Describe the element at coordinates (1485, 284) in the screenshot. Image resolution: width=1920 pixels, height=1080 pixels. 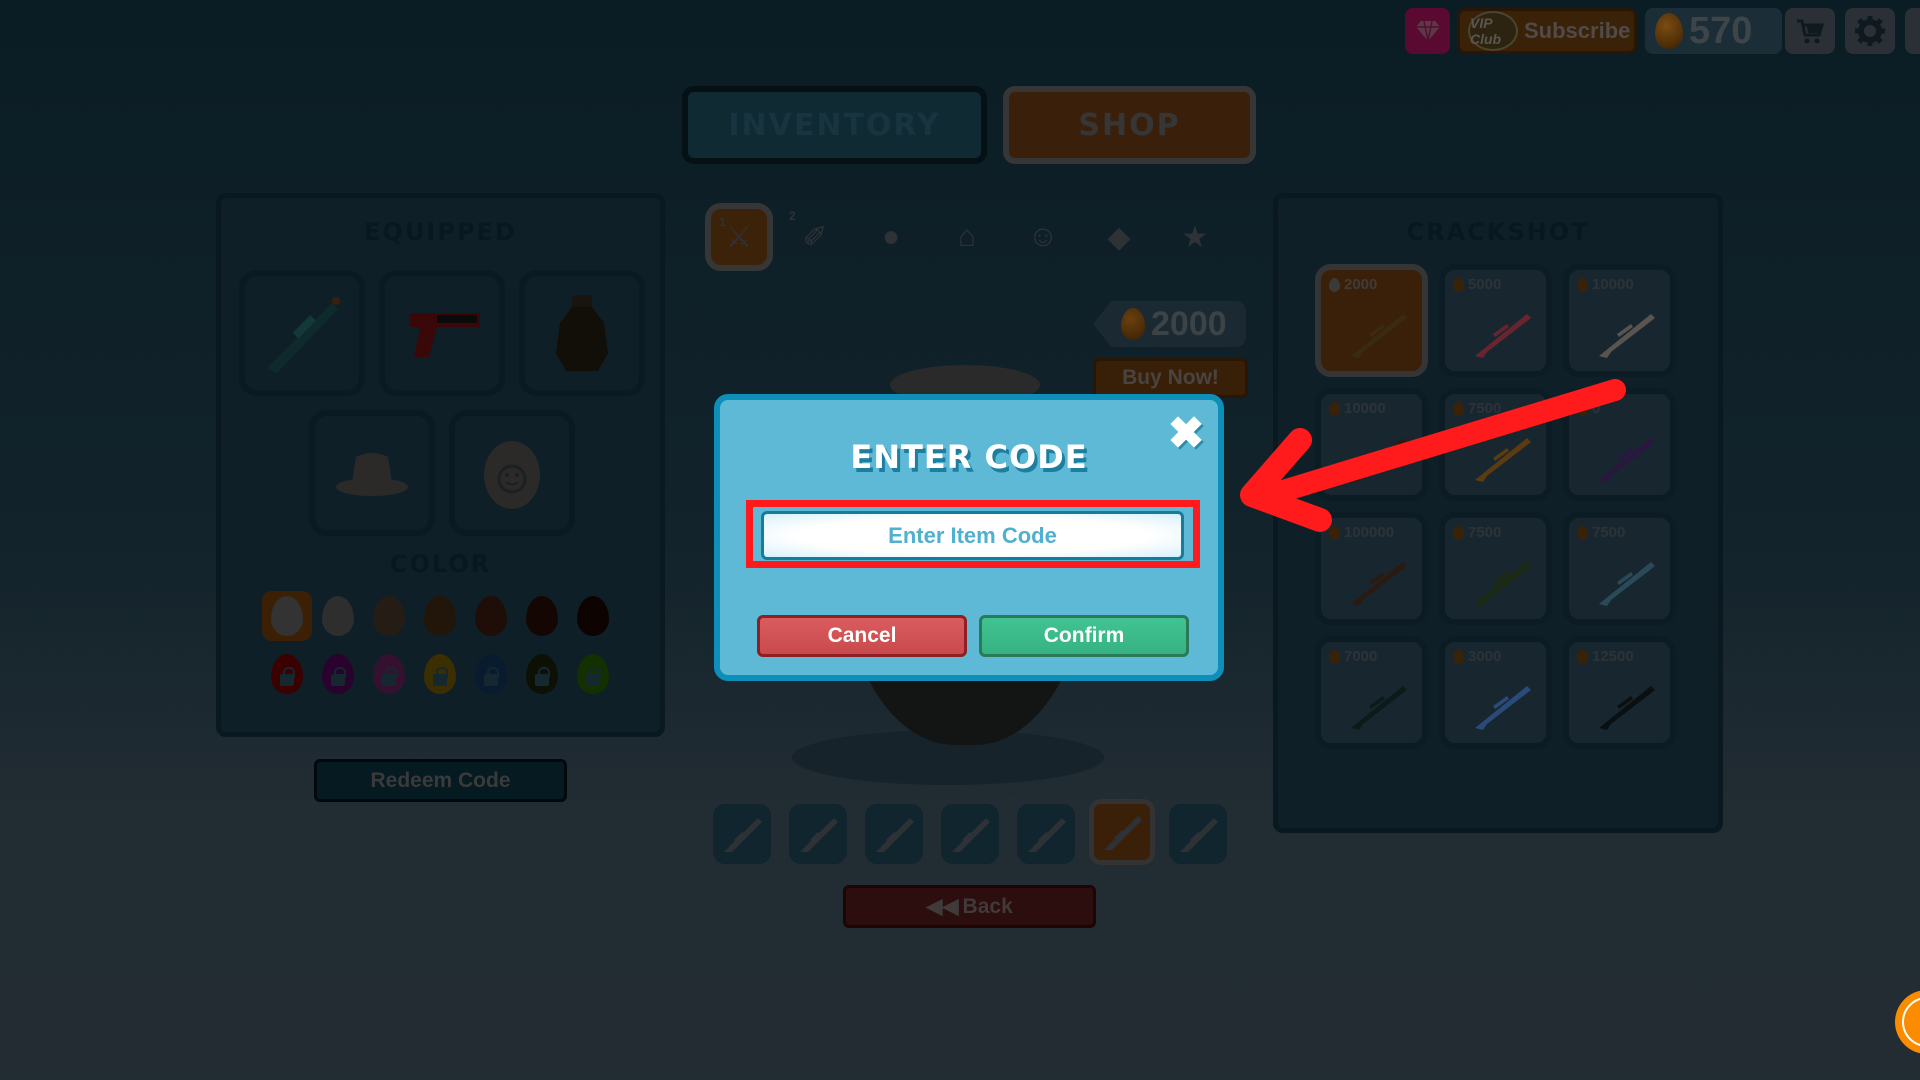
I see `price-value: 5000` at that location.